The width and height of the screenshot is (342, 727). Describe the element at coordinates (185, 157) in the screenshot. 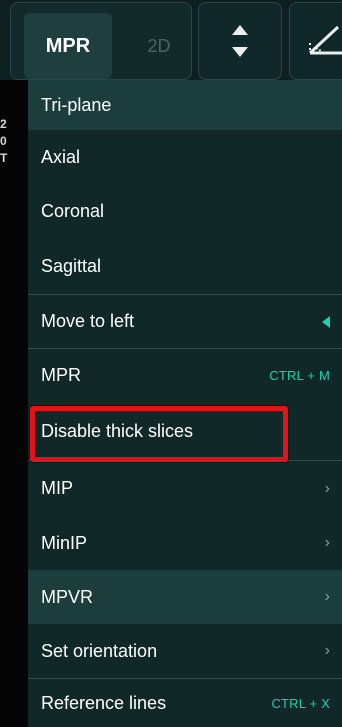

I see `menu-item-axial: Axial` at that location.